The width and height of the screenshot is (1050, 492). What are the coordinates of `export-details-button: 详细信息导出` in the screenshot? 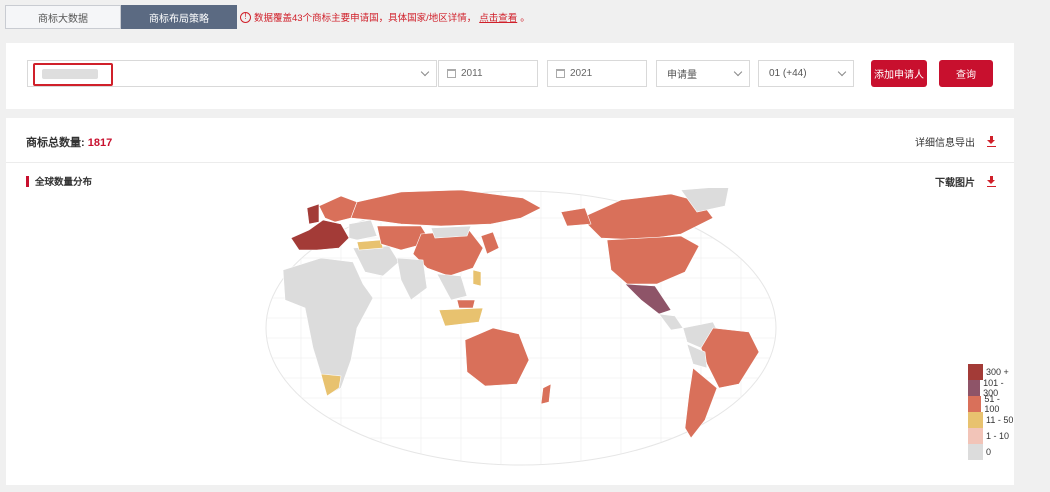 It's located at (955, 141).